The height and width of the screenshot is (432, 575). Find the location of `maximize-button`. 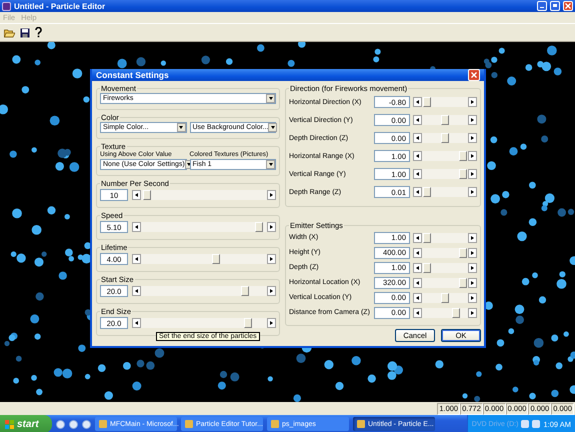

maximize-button is located at coordinates (555, 6).